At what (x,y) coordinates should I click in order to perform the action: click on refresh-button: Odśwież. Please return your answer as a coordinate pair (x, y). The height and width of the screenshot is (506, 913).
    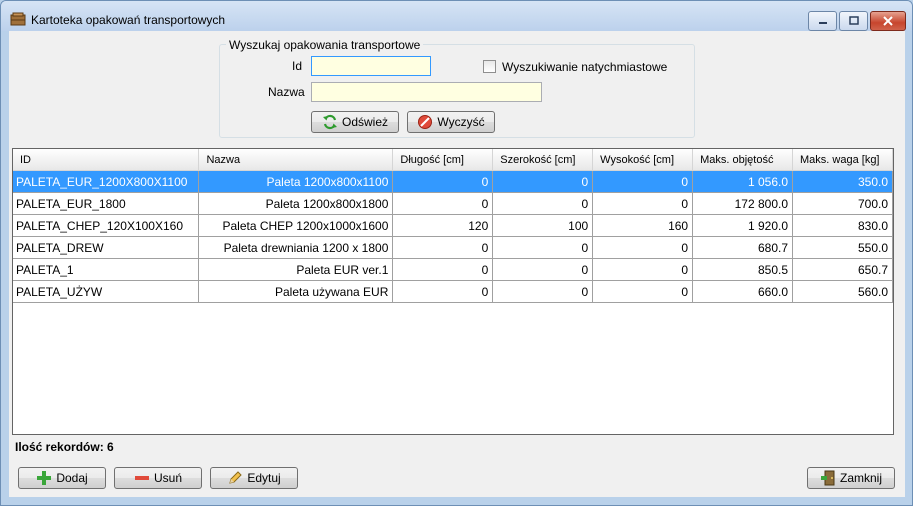
    Looking at the image, I should click on (355, 122).